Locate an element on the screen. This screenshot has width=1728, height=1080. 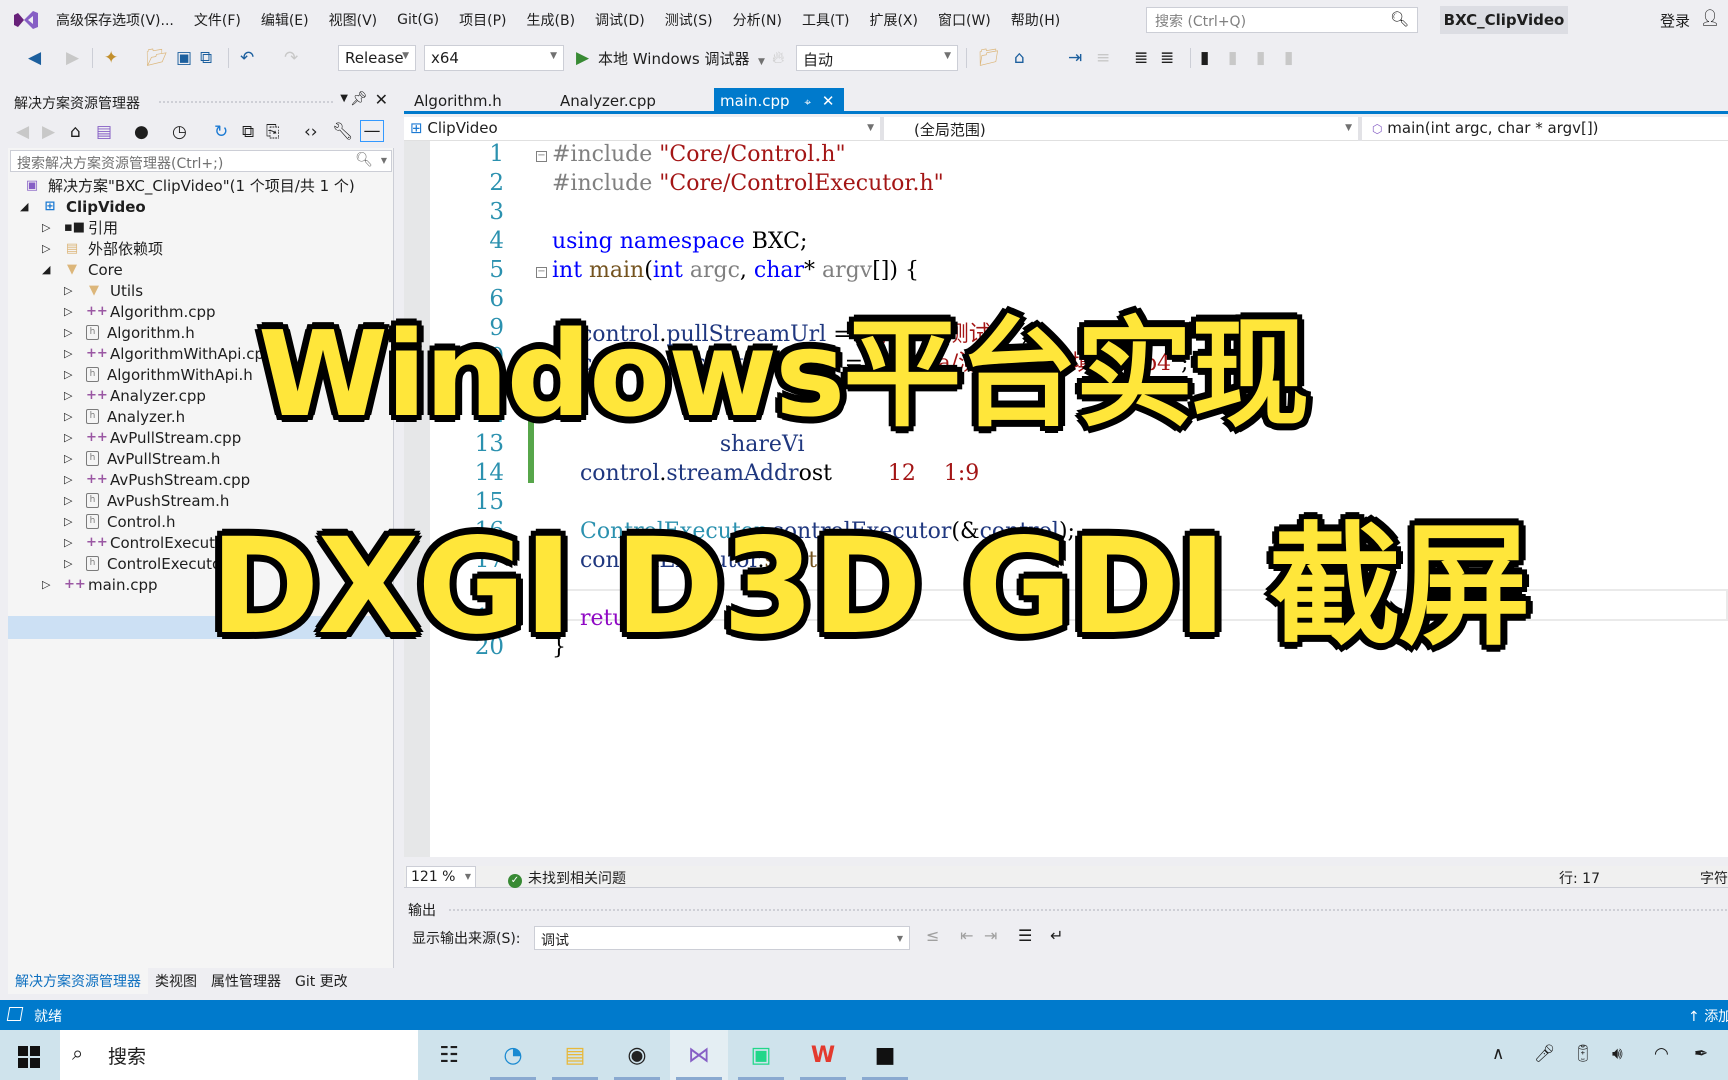
view-code-icon: ‹› is located at coordinates (311, 132).